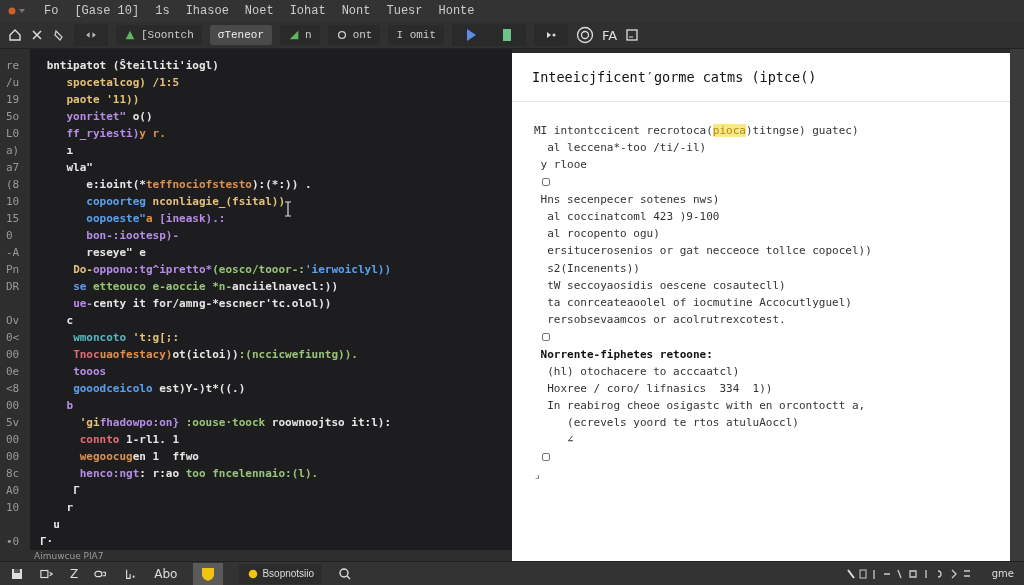  I want to click on menu-item: Iohat, so click(307, 11).